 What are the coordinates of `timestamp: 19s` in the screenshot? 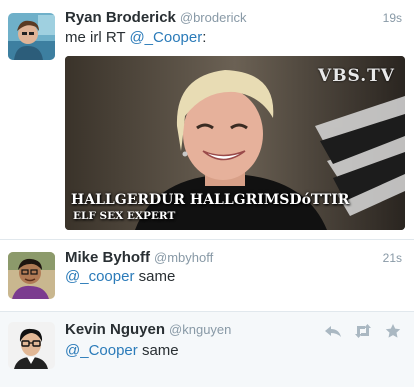 It's located at (392, 18).